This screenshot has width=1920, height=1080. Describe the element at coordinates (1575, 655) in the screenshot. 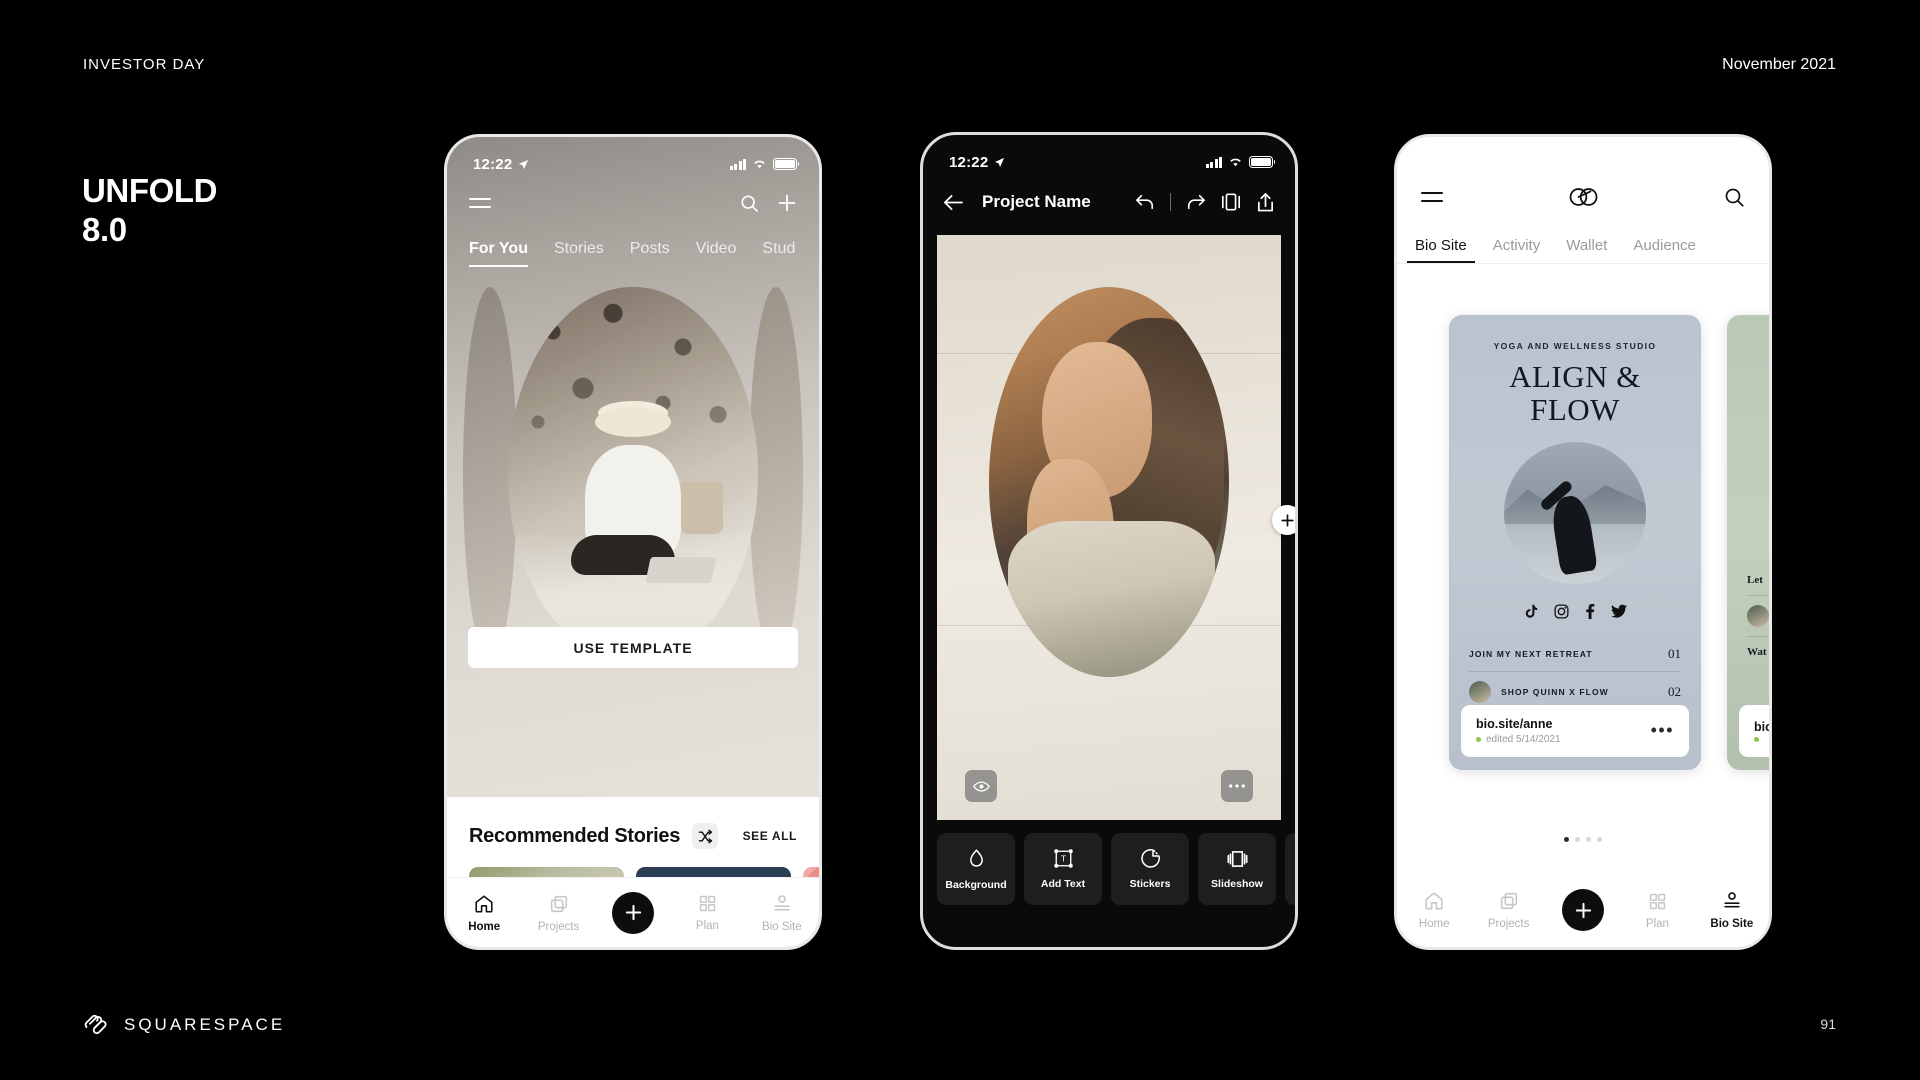

I see `bio-link-item: JOIN MY NEXT RETREAT 01` at that location.